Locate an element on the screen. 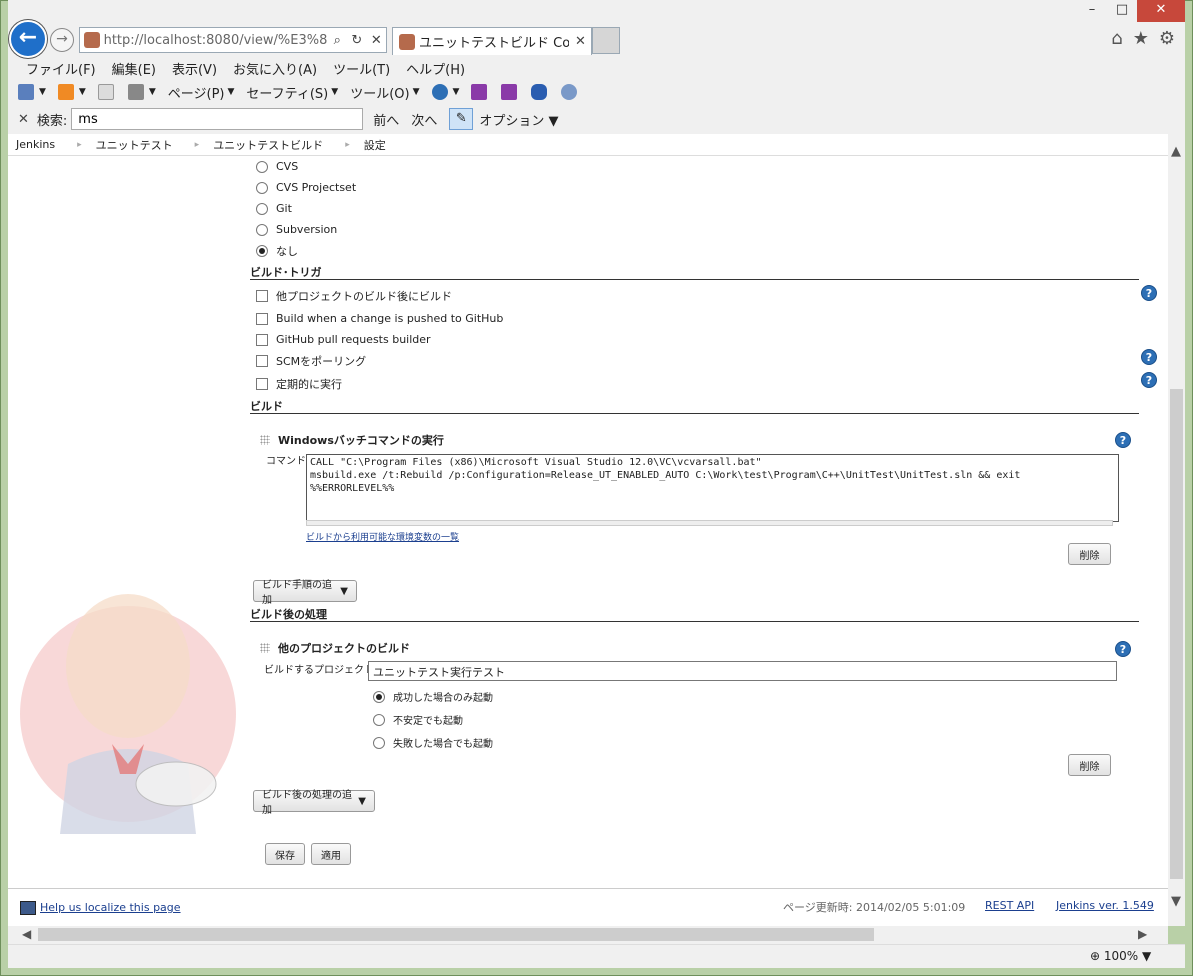 Image resolution: width=1193 pixels, height=976 pixels. horizontal-scrollbar: ◀ ▶ is located at coordinates (588, 935).